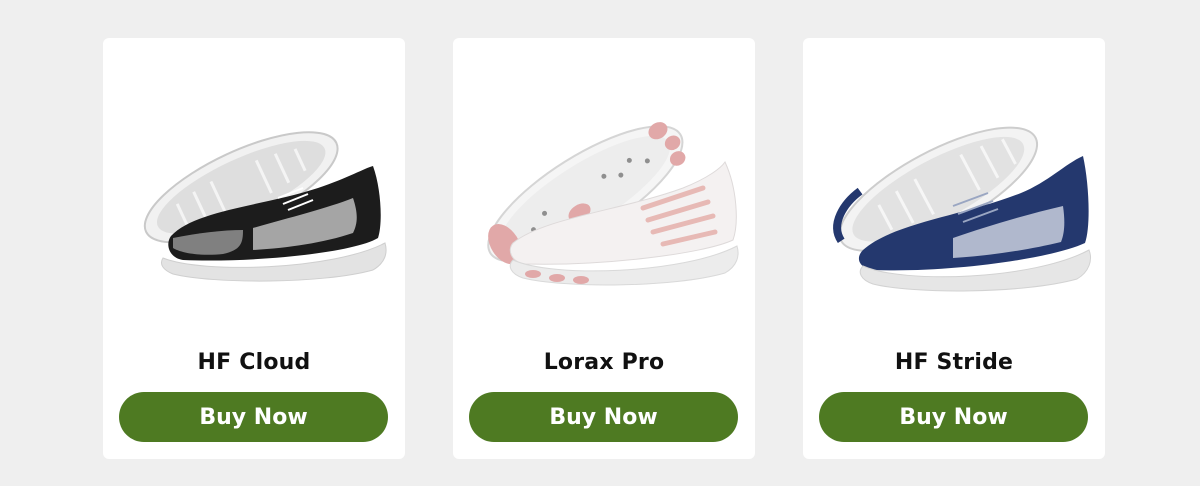  I want to click on product-name: HF Cloud, so click(254, 362).